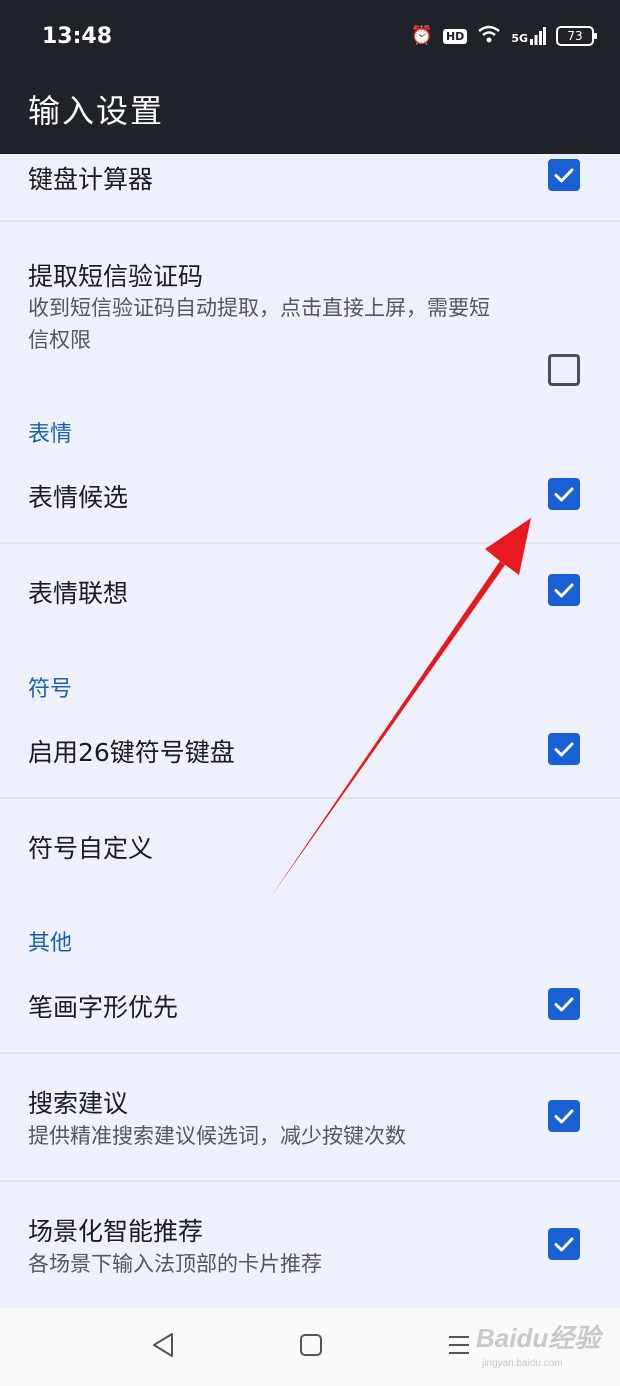 The width and height of the screenshot is (620, 1386). I want to click on setting-subtitle: 各场景下输入法顶部的卡片推荐, so click(175, 1264).